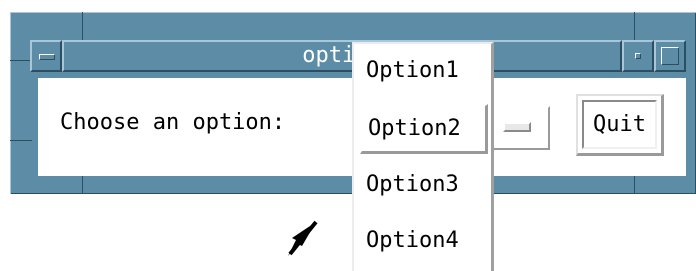 The width and height of the screenshot is (696, 271). I want to click on maximize-icon, so click(670, 56).